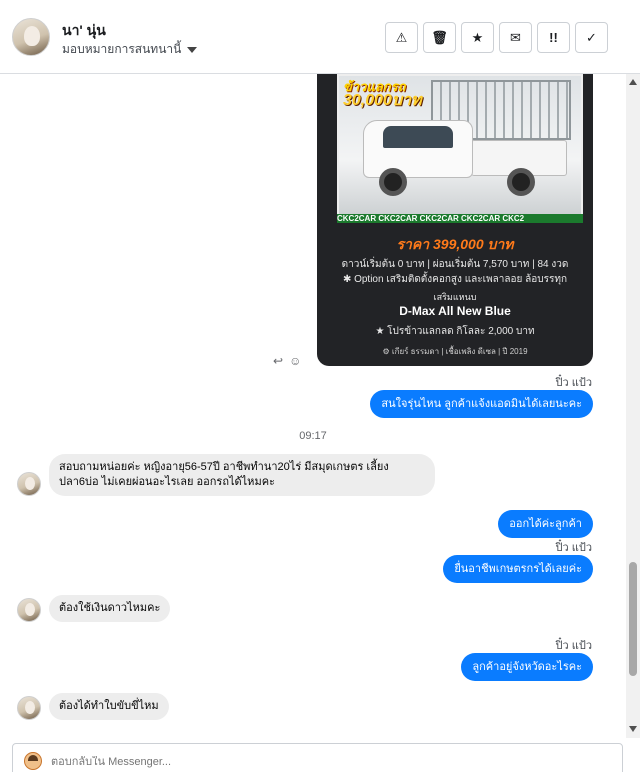 The height and width of the screenshot is (772, 640). Describe the element at coordinates (518, 569) in the screenshot. I see `outgoing-message: ยื่นอาชีพเกษตรกรได้เลยค่ะ` at that location.